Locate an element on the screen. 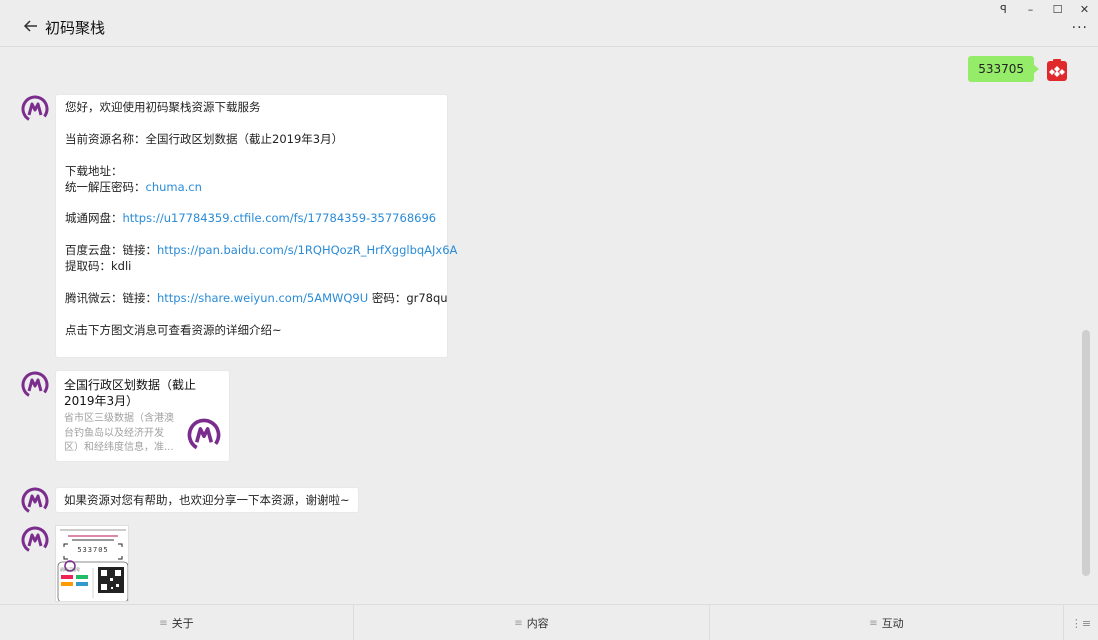 Image resolution: width=1098 pixels, height=640 pixels. weiyun-code: 密码：gr78qu is located at coordinates (408, 297).